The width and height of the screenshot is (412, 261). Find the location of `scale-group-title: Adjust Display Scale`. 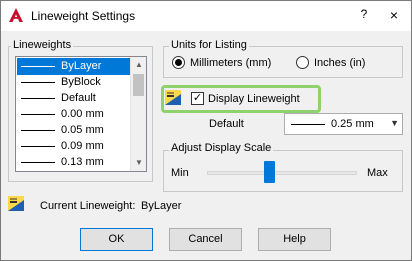

scale-group-title: Adjust Display Scale is located at coordinates (221, 148).